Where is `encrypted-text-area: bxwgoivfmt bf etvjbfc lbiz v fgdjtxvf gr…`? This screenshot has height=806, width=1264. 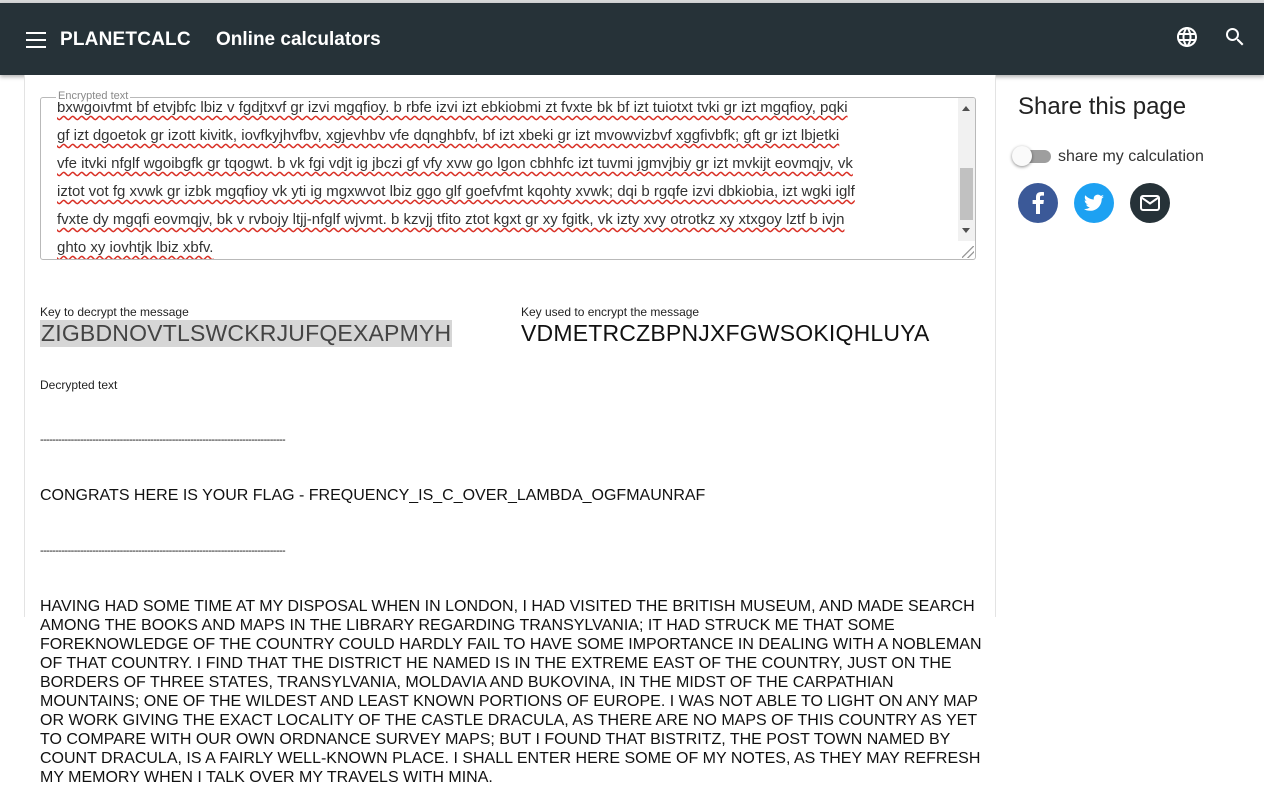
encrypted-text-area: bxwgoivfmt bf etvjbfc lbiz v fgdjtxvf gr… is located at coordinates (508, 178).